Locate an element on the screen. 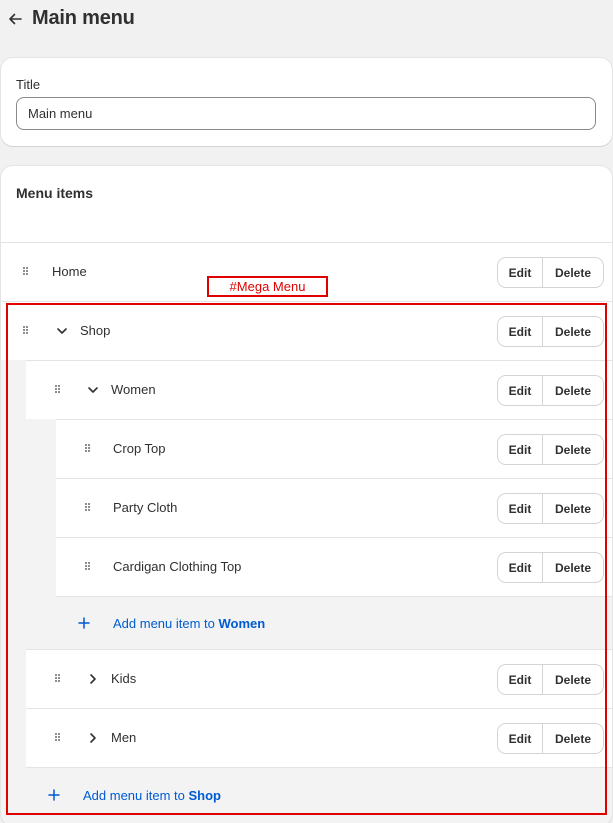 The image size is (613, 823). add-item-to-women-link: Add menu item to Women is located at coordinates (189, 623).